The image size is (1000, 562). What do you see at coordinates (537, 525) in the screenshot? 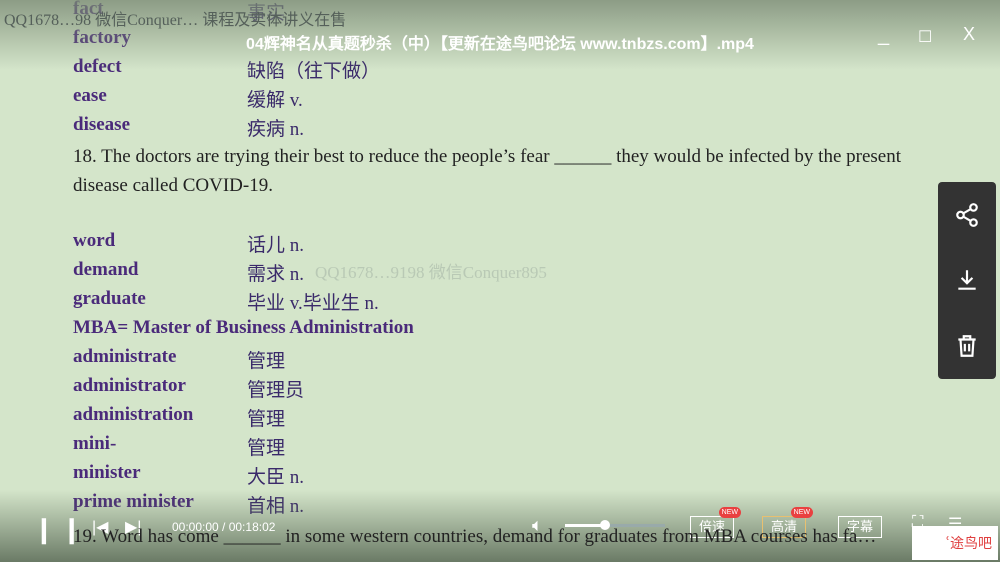
I see `volume-icon: 🔈︎` at bounding box center [537, 525].